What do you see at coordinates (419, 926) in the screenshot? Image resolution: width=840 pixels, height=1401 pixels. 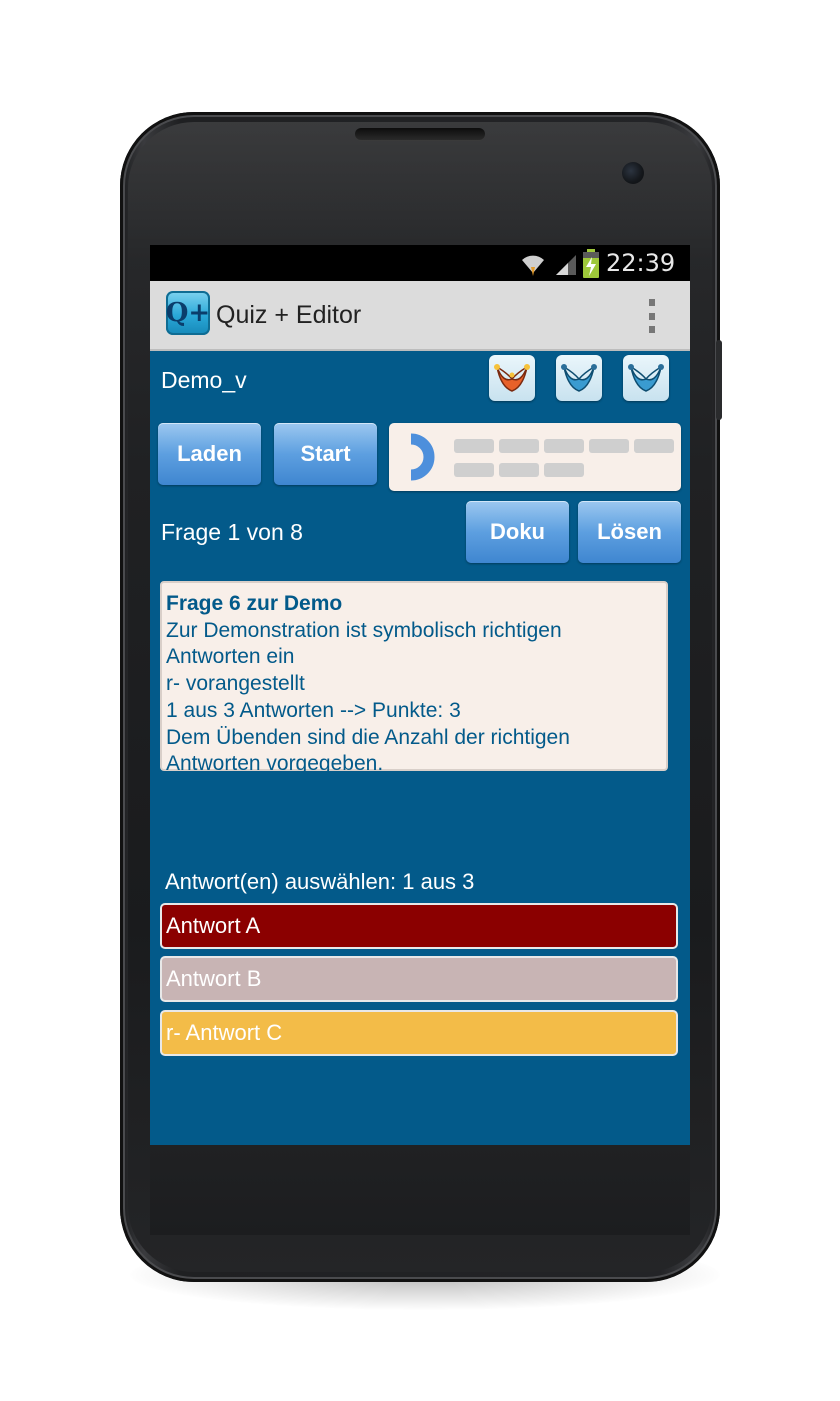 I see `answer-option-a: Antwort A` at bounding box center [419, 926].